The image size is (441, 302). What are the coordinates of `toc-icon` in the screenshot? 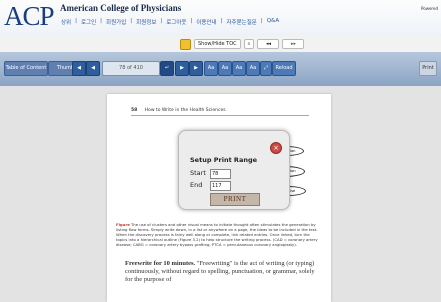 It's located at (185, 44).